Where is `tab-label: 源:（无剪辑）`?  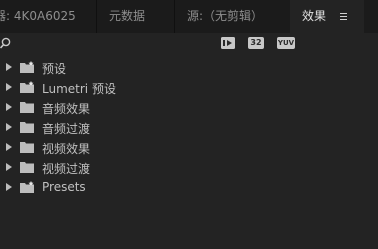
tab-label: 源:（无剪辑） is located at coordinates (225, 16).